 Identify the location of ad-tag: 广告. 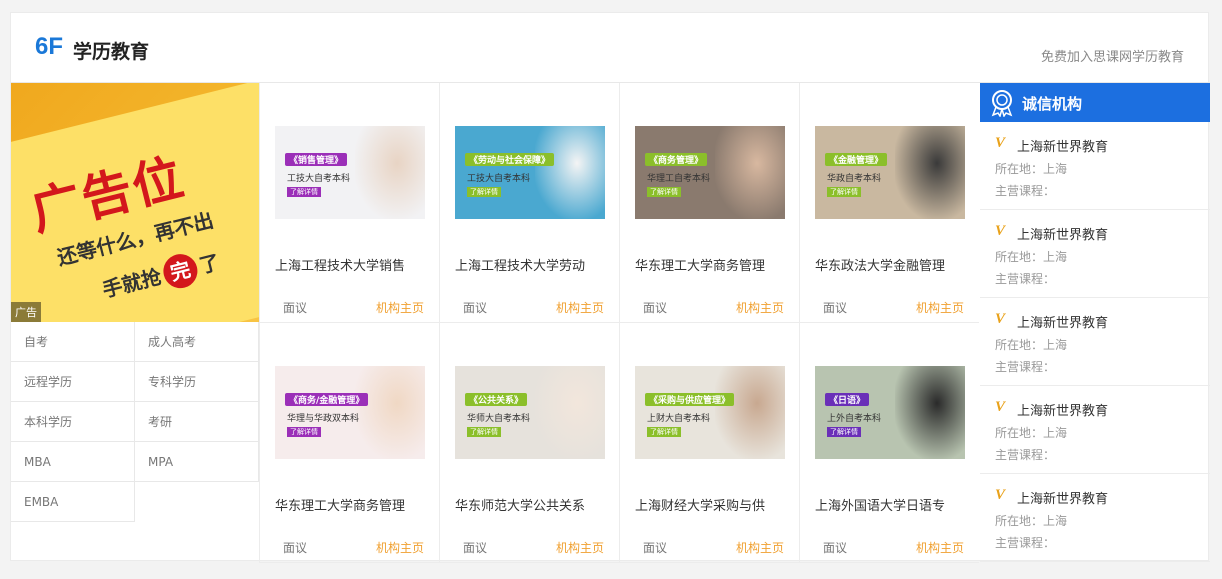
(26, 312).